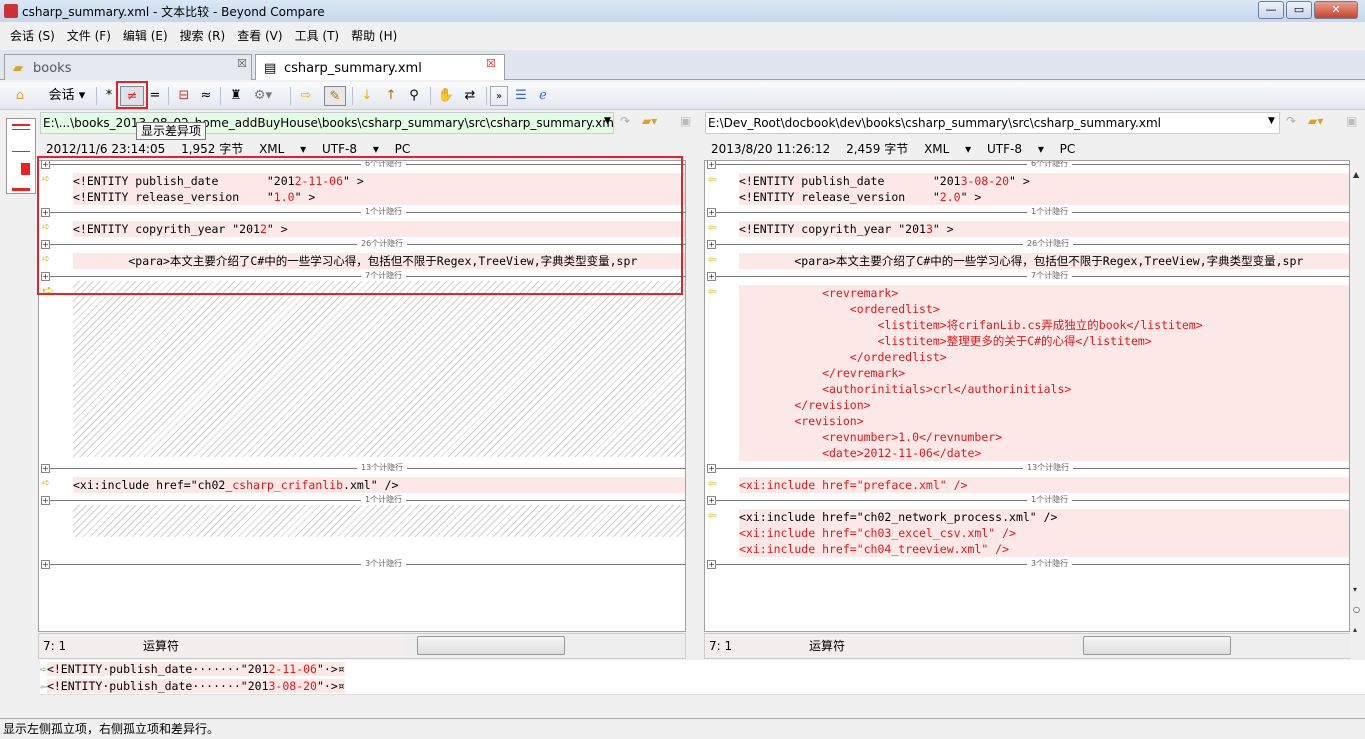 The image size is (1365, 739). I want to click on detail-horizontal-scrollbar, so click(702, 706).